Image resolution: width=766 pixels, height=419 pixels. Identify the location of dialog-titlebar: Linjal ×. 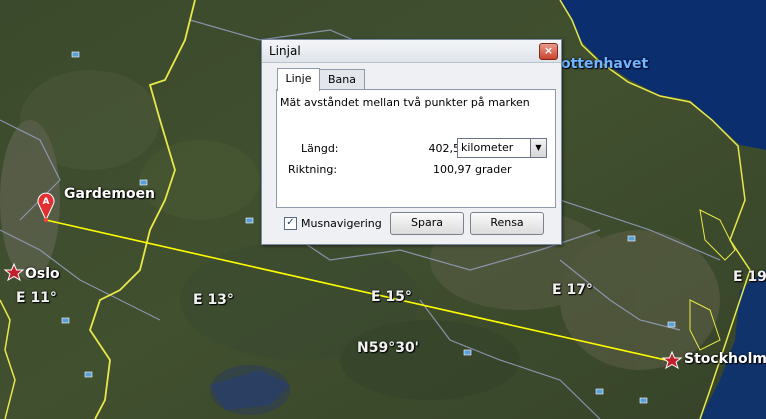
(411, 51).